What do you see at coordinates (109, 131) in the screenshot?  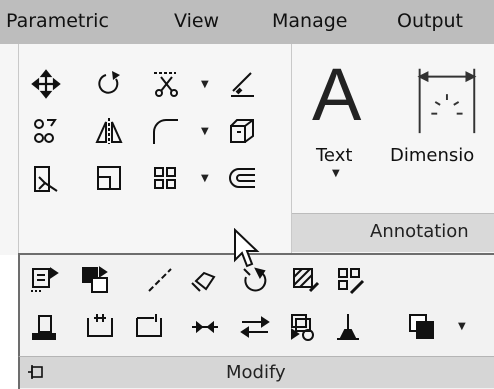 I see `mirror-icon` at bounding box center [109, 131].